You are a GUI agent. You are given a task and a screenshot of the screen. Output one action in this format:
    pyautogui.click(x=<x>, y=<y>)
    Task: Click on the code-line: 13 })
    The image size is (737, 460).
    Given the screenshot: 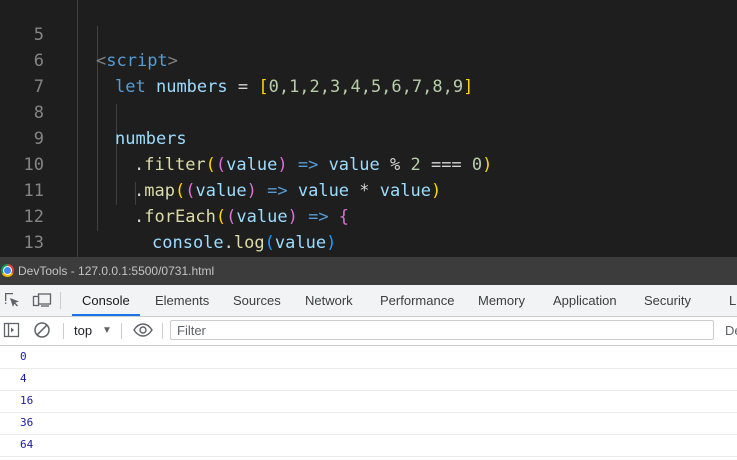 What is the action you would take?
    pyautogui.click(x=368, y=228)
    